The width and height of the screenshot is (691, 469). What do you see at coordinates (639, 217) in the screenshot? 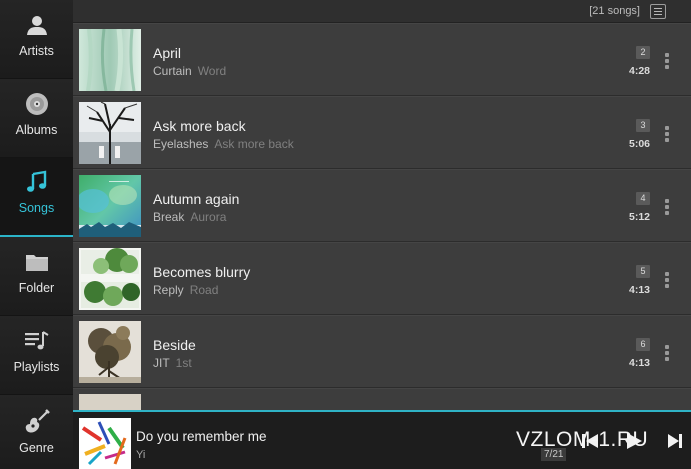
I see `song-duration: 5:12` at bounding box center [639, 217].